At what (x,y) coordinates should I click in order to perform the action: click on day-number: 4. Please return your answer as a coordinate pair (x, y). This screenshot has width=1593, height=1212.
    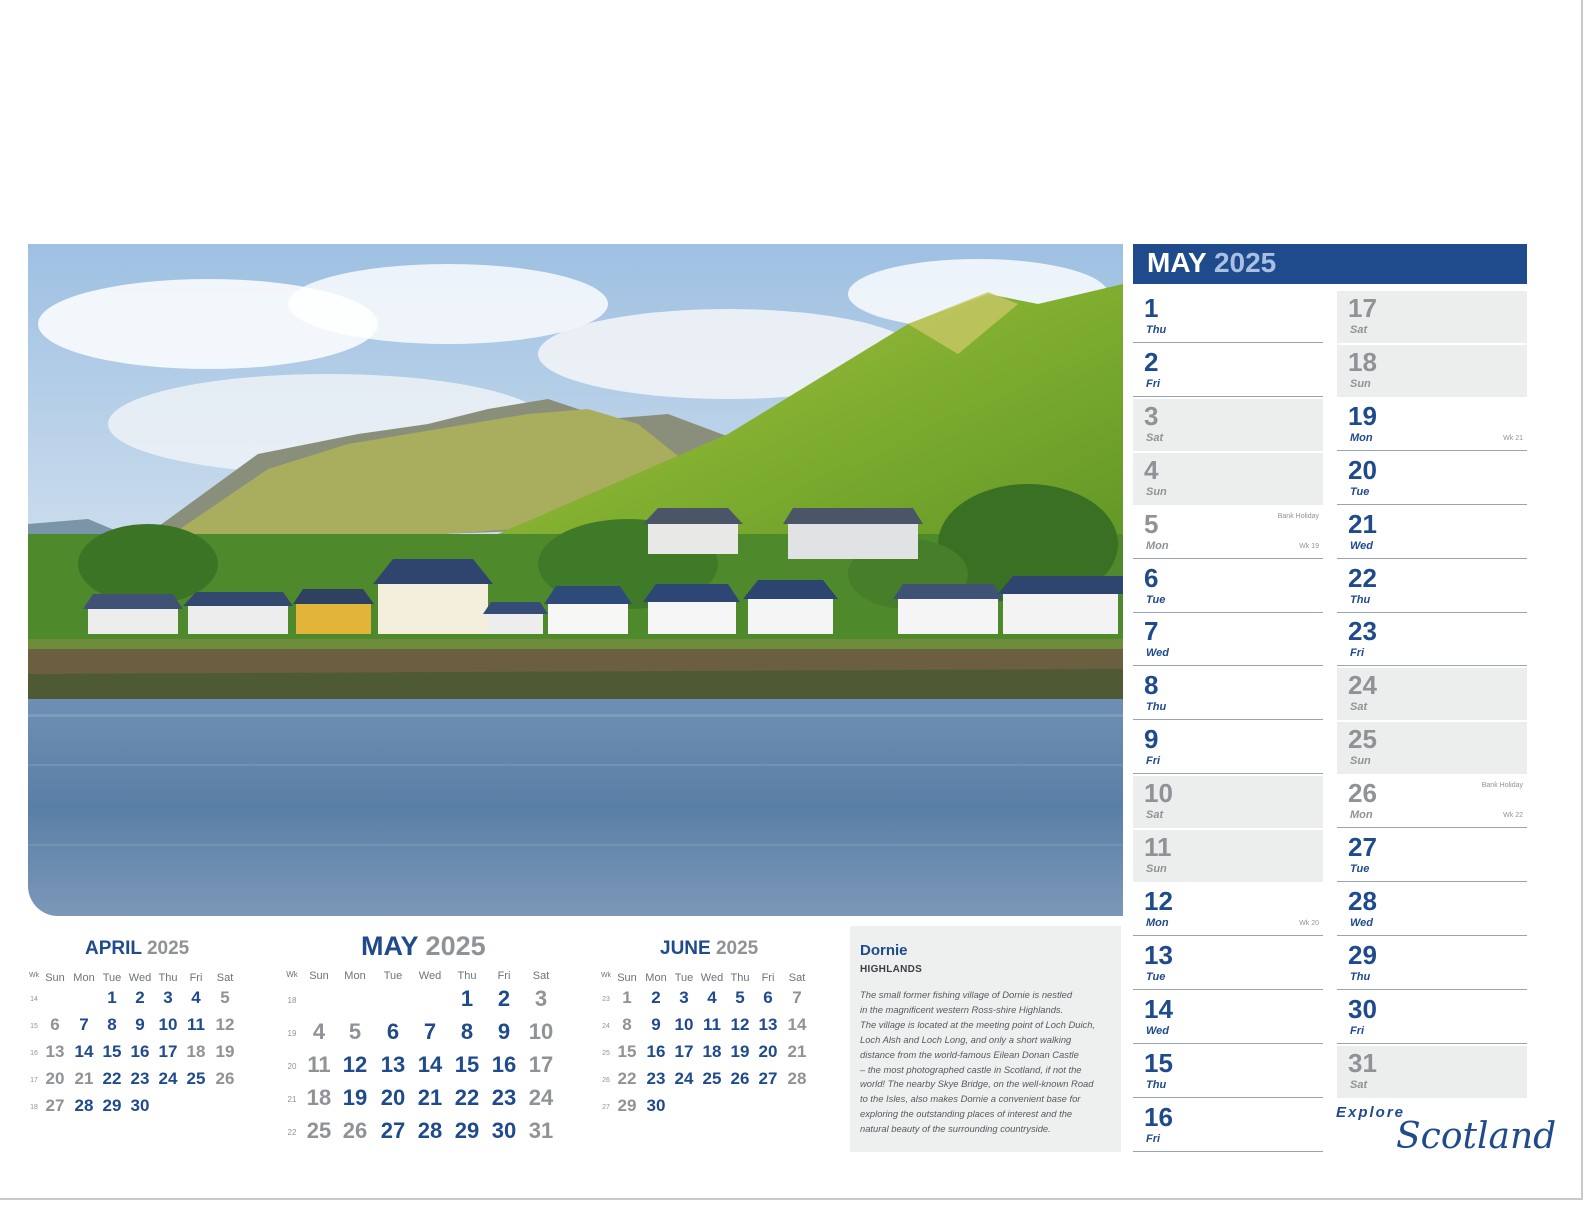
    Looking at the image, I should click on (1151, 469).